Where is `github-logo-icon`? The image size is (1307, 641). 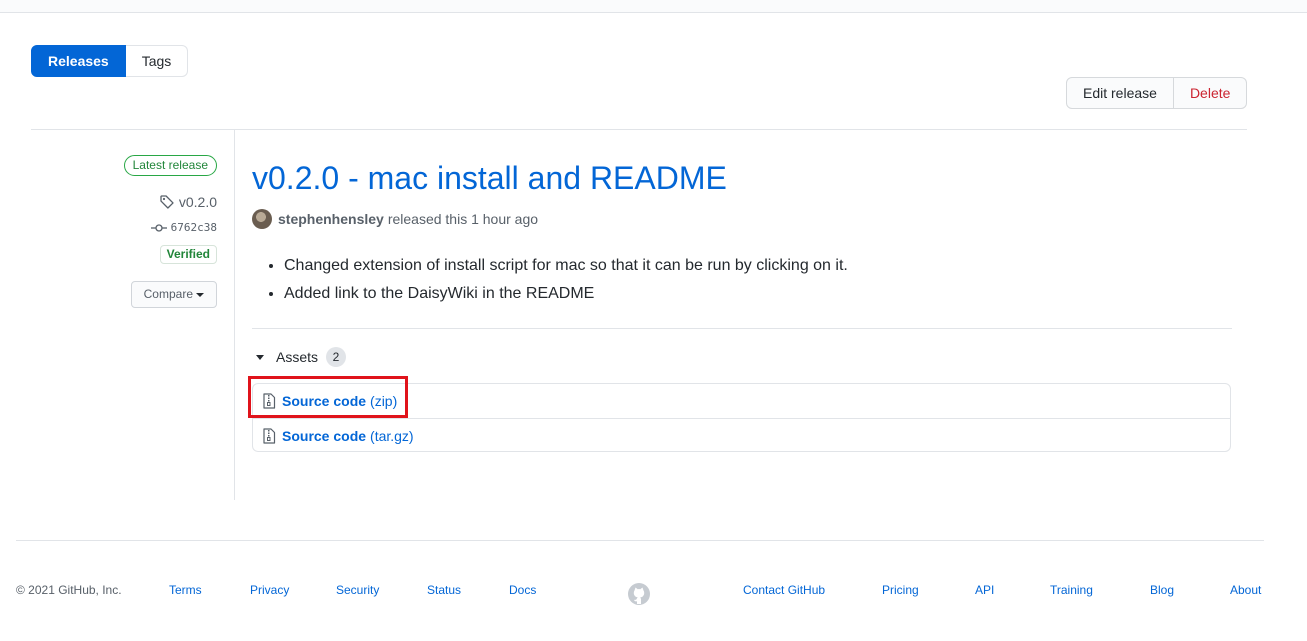 github-logo-icon is located at coordinates (639, 595).